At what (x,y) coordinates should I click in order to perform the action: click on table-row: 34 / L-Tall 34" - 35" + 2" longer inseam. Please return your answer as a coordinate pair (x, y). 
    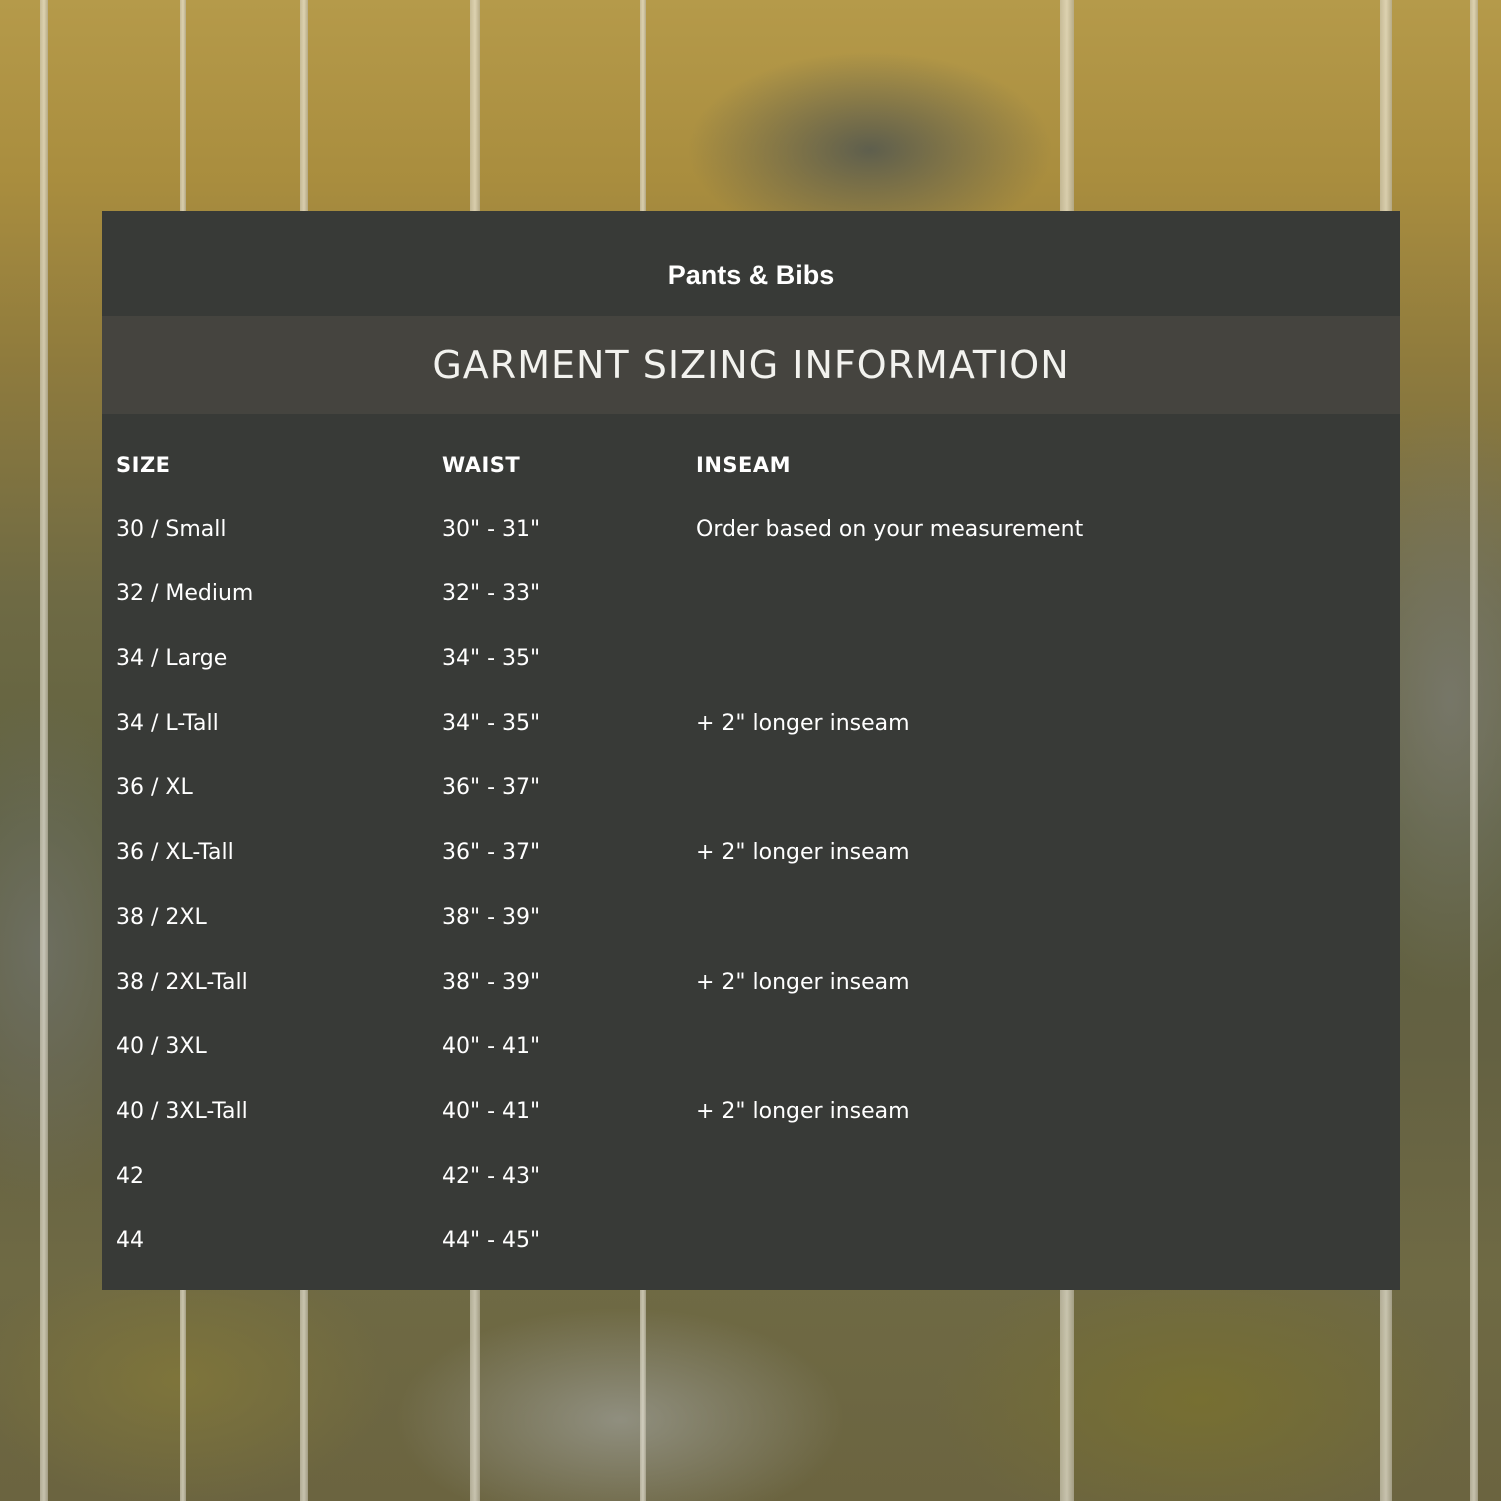
    Looking at the image, I should click on (751, 730).